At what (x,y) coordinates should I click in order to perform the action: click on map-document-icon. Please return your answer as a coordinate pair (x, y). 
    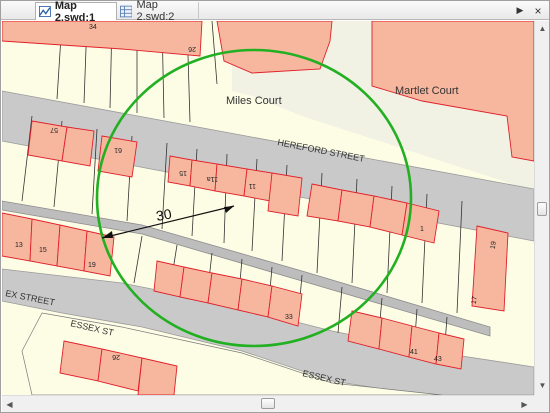
    Looking at the image, I should click on (45, 11).